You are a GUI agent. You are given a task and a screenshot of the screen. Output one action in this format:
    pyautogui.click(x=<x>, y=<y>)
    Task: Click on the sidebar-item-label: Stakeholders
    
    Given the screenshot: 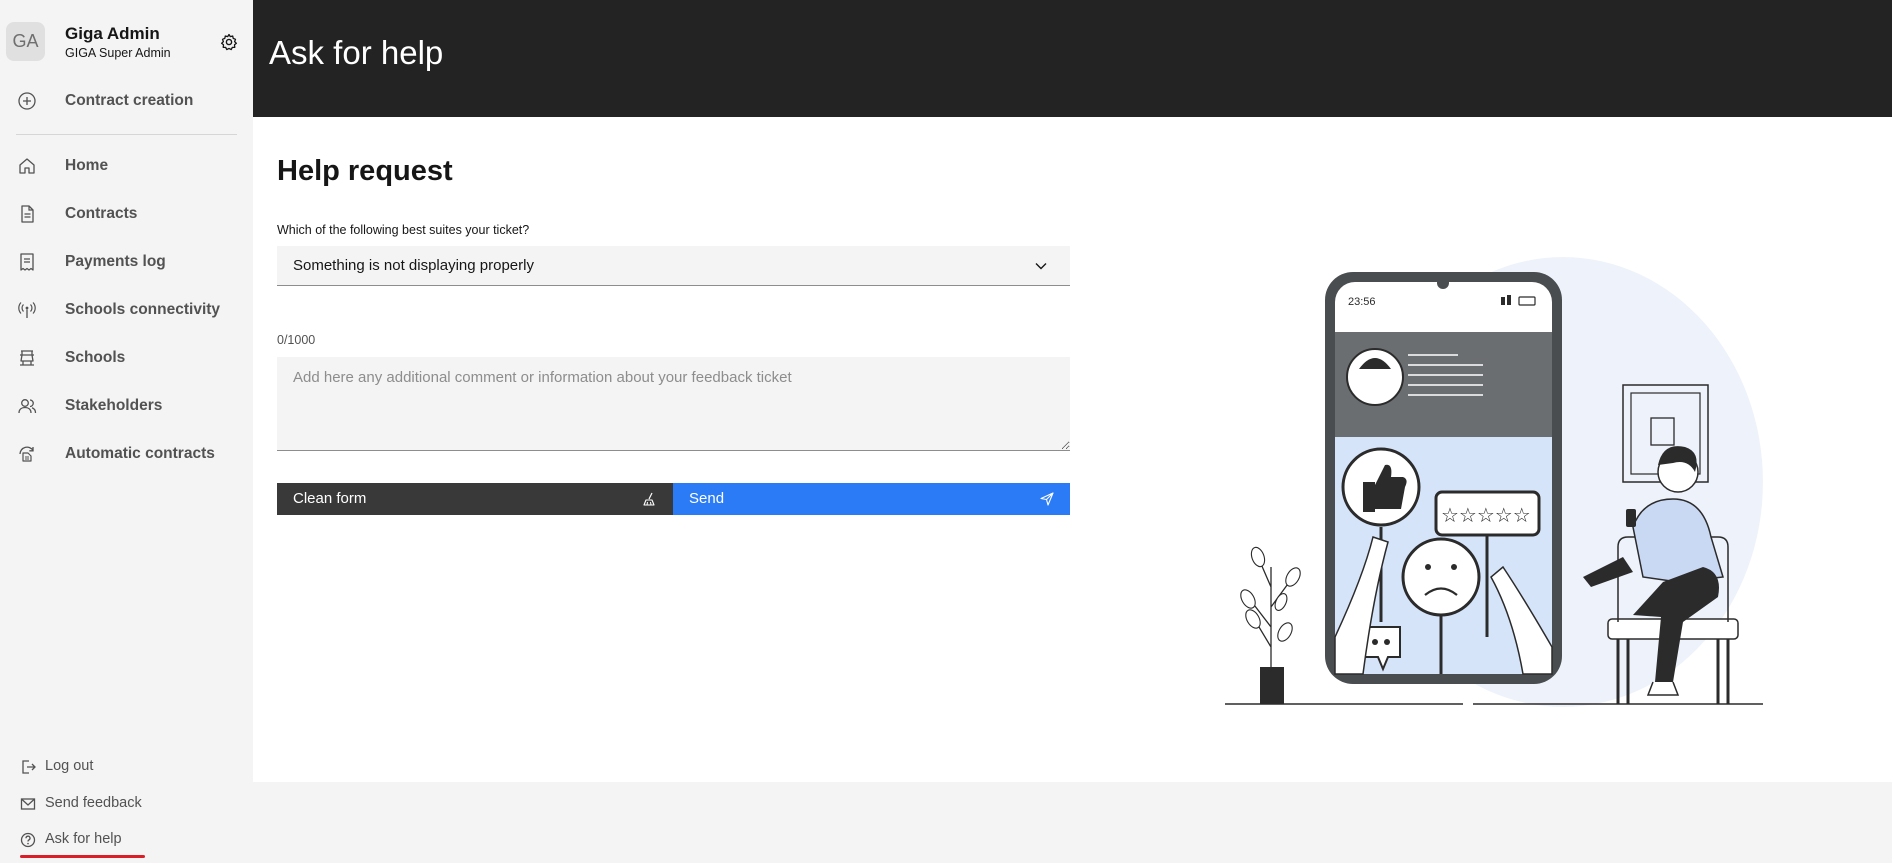 What is the action you would take?
    pyautogui.click(x=114, y=405)
    